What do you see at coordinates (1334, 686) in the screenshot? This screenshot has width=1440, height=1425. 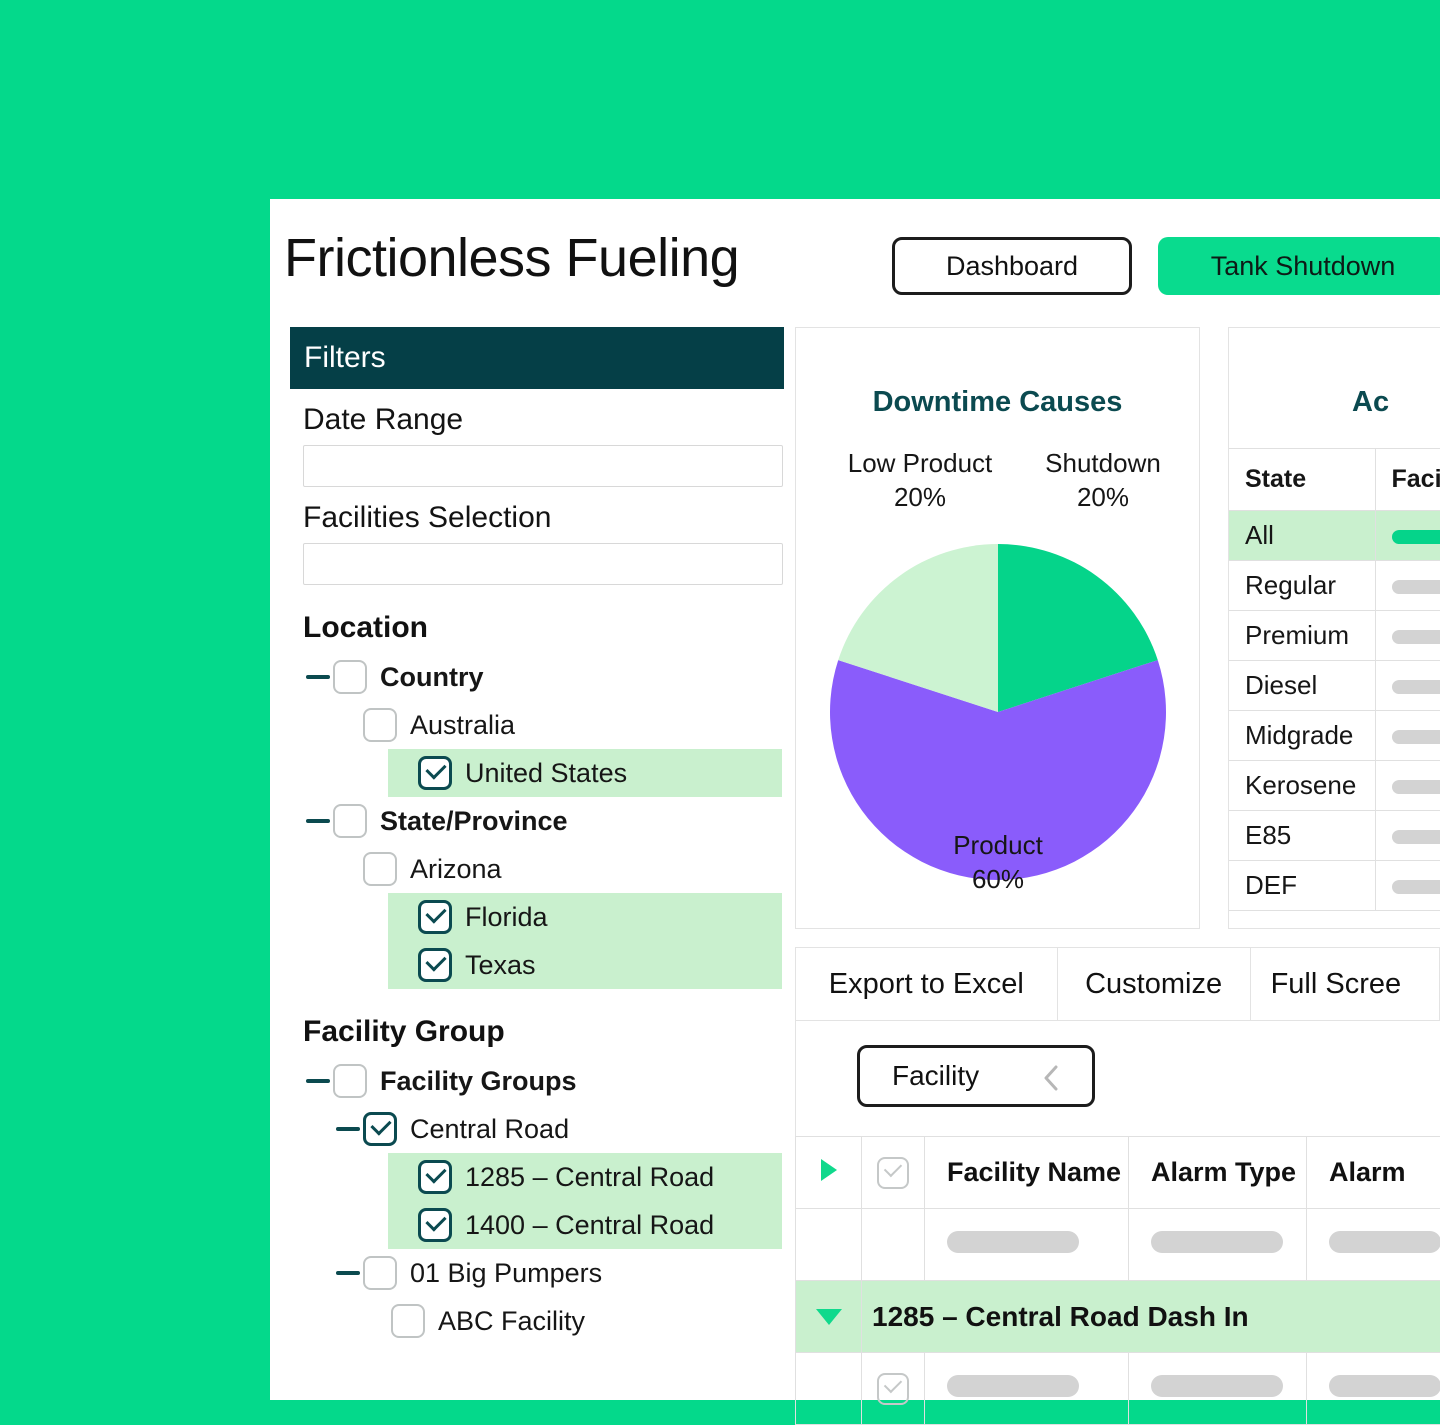 I see `state-table-row: Diesel` at bounding box center [1334, 686].